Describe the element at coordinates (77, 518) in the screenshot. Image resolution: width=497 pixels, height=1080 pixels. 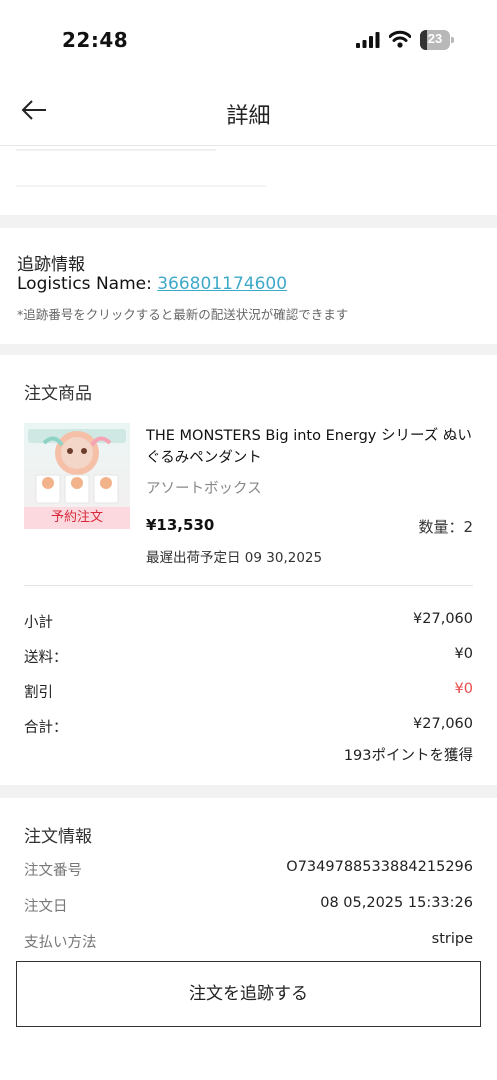
I see `preorder-badge: 予約注文` at that location.